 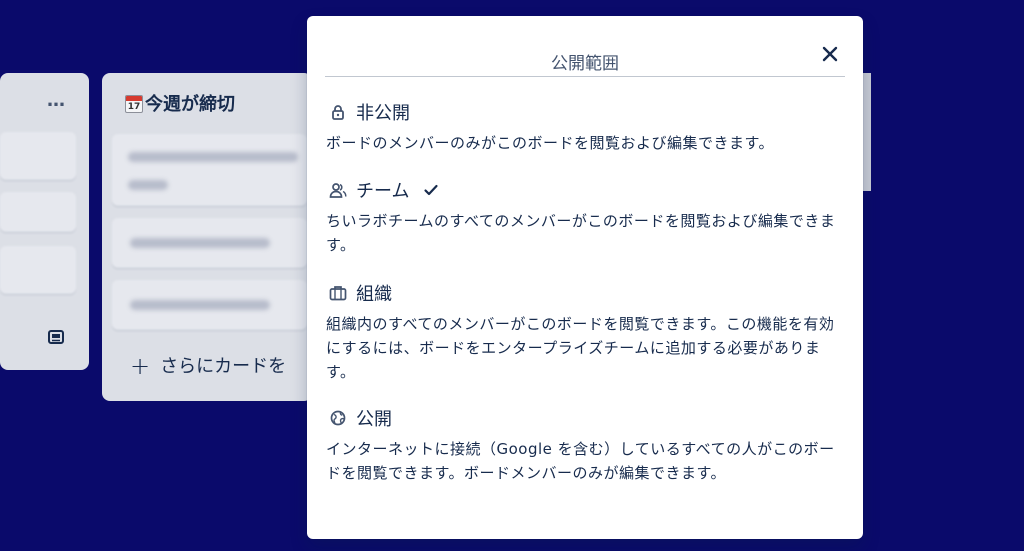 What do you see at coordinates (581, 233) in the screenshot?
I see `option-description: ちいラボチームのすべてのメンバーがこのボードを閲覧および編集できます。` at bounding box center [581, 233].